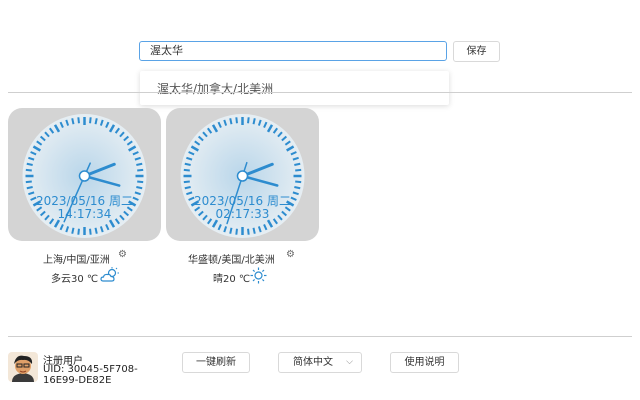 Image resolution: width=640 pixels, height=400 pixels. I want to click on weather-text-washington: 晴20 ℃, so click(232, 279).